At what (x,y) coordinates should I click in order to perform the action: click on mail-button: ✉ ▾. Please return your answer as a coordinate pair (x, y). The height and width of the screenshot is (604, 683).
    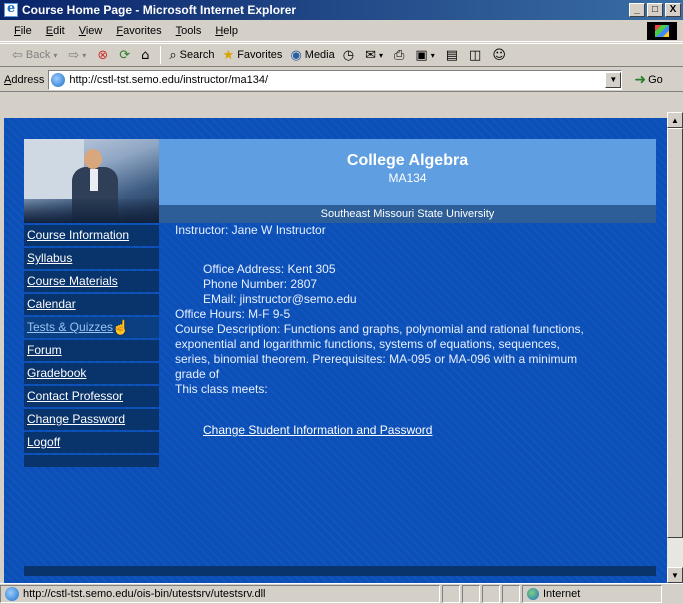
    Looking at the image, I should click on (375, 55).